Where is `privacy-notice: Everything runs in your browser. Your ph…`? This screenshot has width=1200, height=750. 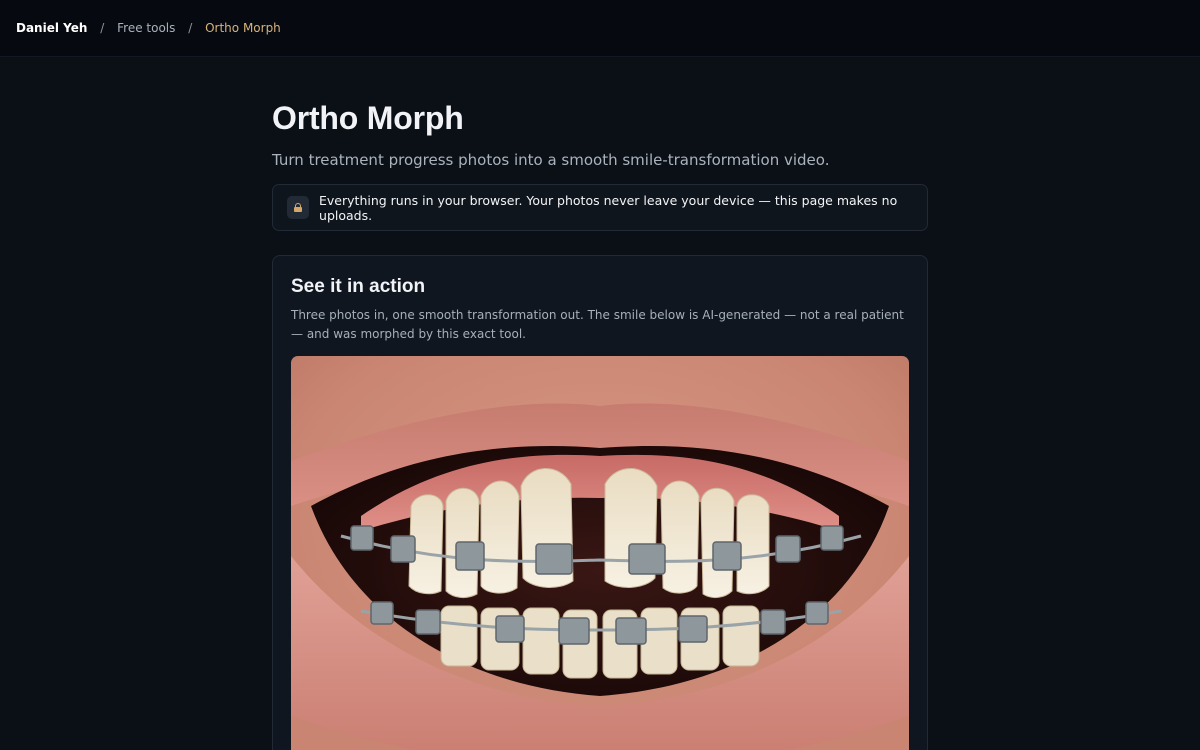
privacy-notice: Everything runs in your browser. Your ph… is located at coordinates (600, 207).